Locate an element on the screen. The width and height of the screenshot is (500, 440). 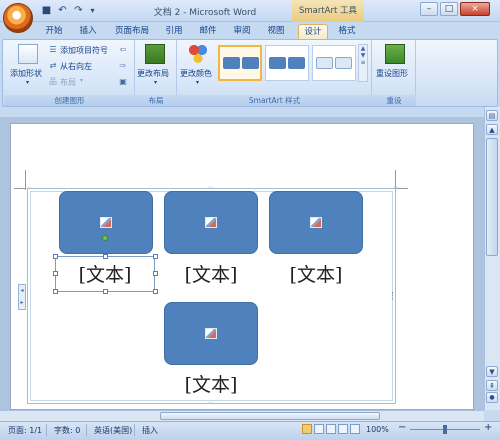
text-pane-icon: ▣ is located at coordinates (123, 82).